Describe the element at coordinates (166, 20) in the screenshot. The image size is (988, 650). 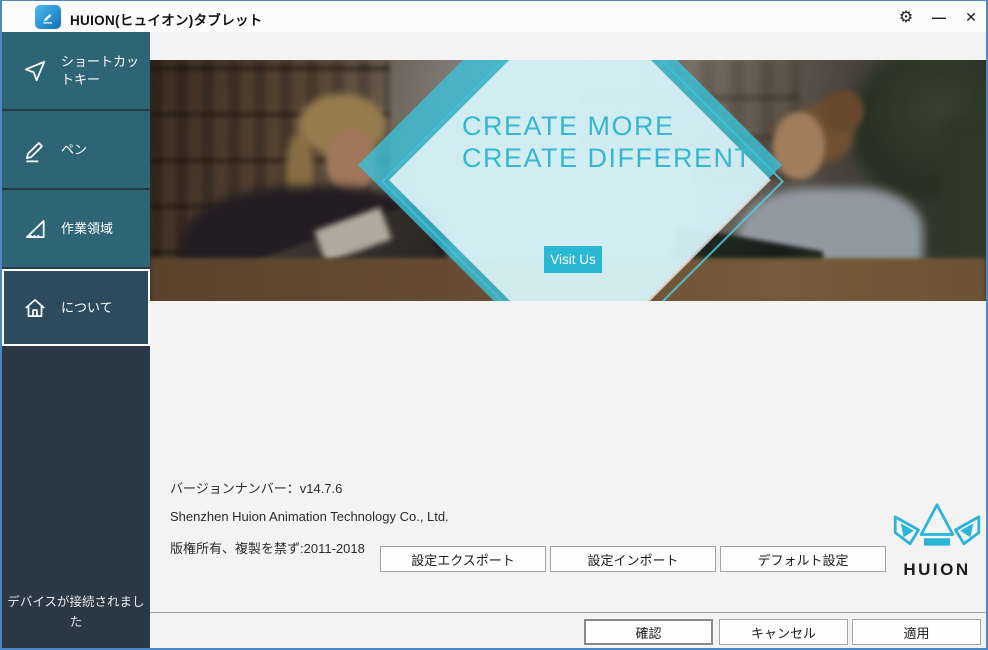
I see `window-title: HUION(ヒュイオン)タブレット` at that location.